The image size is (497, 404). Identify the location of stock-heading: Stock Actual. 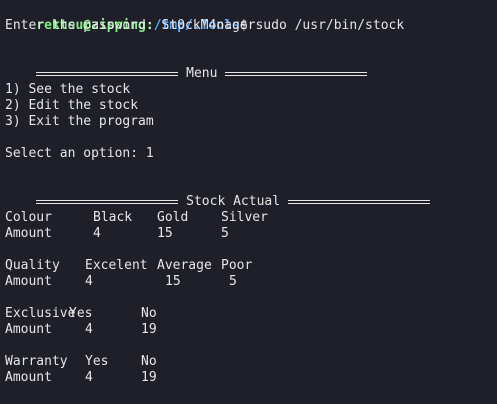
(217, 193).